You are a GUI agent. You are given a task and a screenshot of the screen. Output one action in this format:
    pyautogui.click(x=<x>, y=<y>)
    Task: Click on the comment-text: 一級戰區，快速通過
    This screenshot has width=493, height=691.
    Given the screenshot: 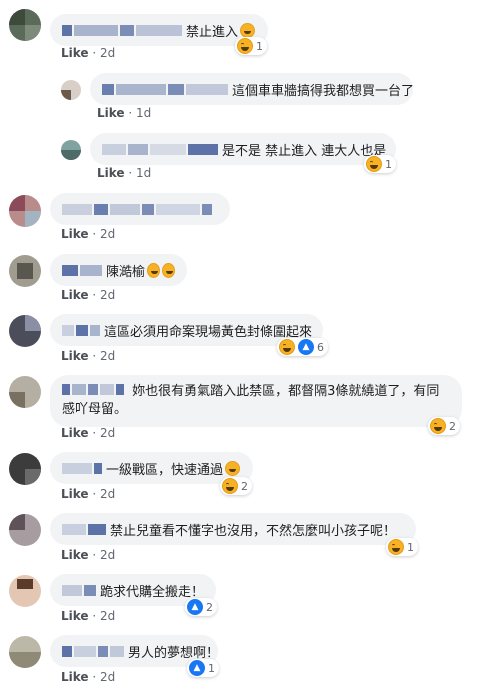 What is the action you would take?
    pyautogui.click(x=165, y=470)
    